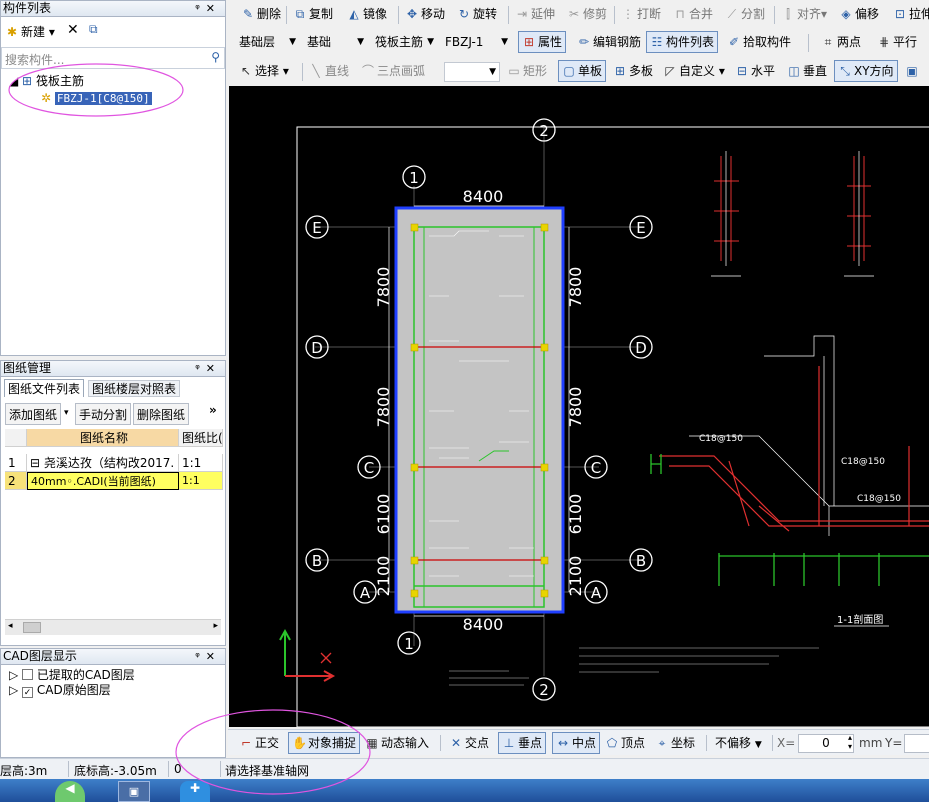 This screenshot has width=929, height=802. Describe the element at coordinates (316, 228) in the screenshot. I see `axis-label: E` at that location.